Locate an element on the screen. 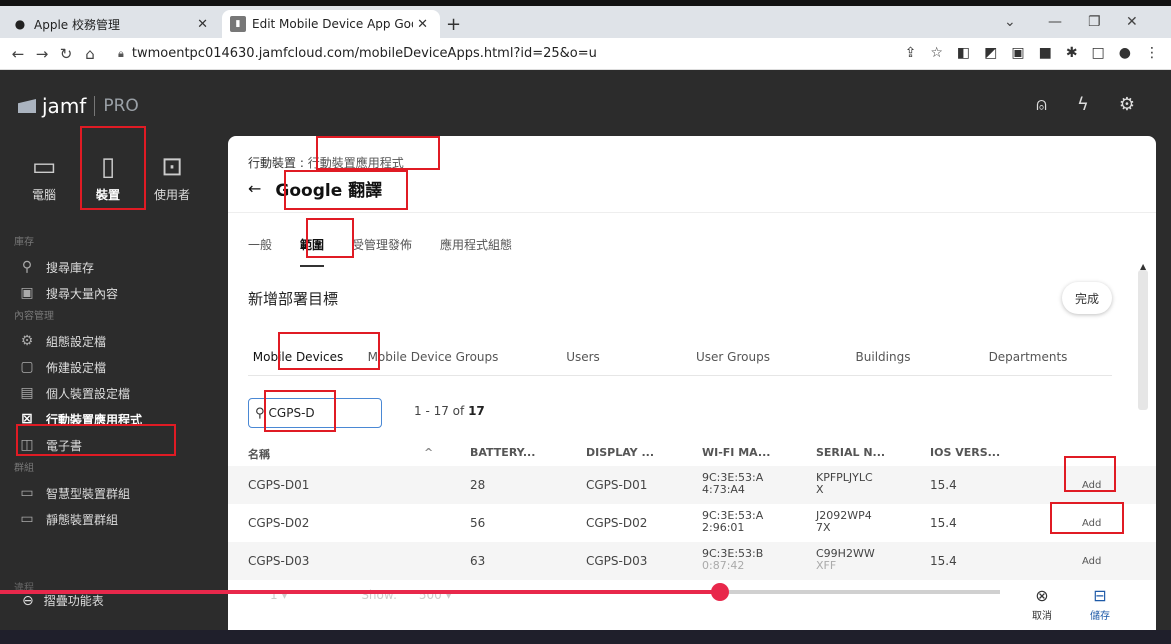 The width and height of the screenshot is (1171, 644). col-name: 名稱 is located at coordinates (259, 454).